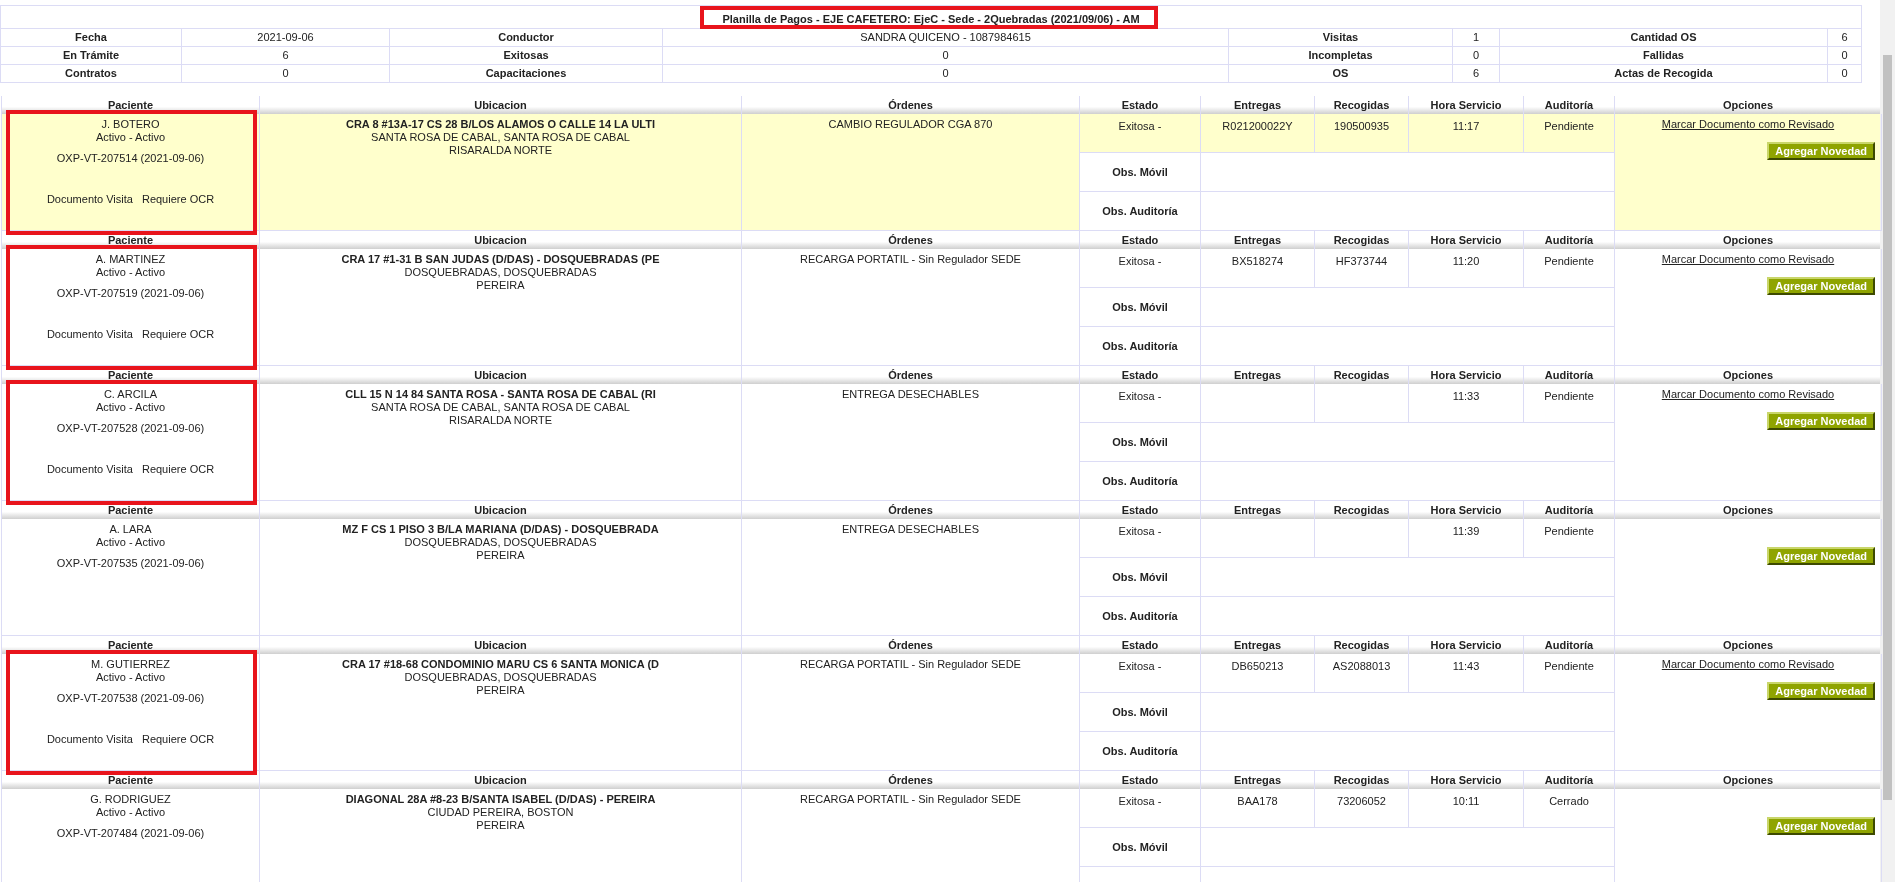 This screenshot has height=882, width=1895. I want to click on address-line: CRA 17 #1-31 B SAN JUDAS (D/DAS) - DOSQUEBRADAS (PE, so click(500, 259).